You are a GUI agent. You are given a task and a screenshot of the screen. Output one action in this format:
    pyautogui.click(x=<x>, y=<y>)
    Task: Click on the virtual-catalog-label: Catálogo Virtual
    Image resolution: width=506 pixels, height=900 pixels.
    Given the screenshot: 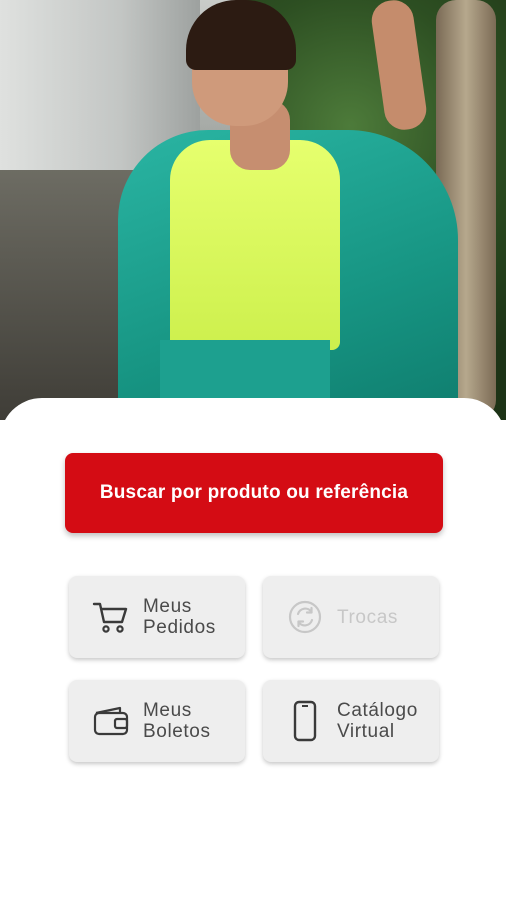 What is the action you would take?
    pyautogui.click(x=377, y=721)
    